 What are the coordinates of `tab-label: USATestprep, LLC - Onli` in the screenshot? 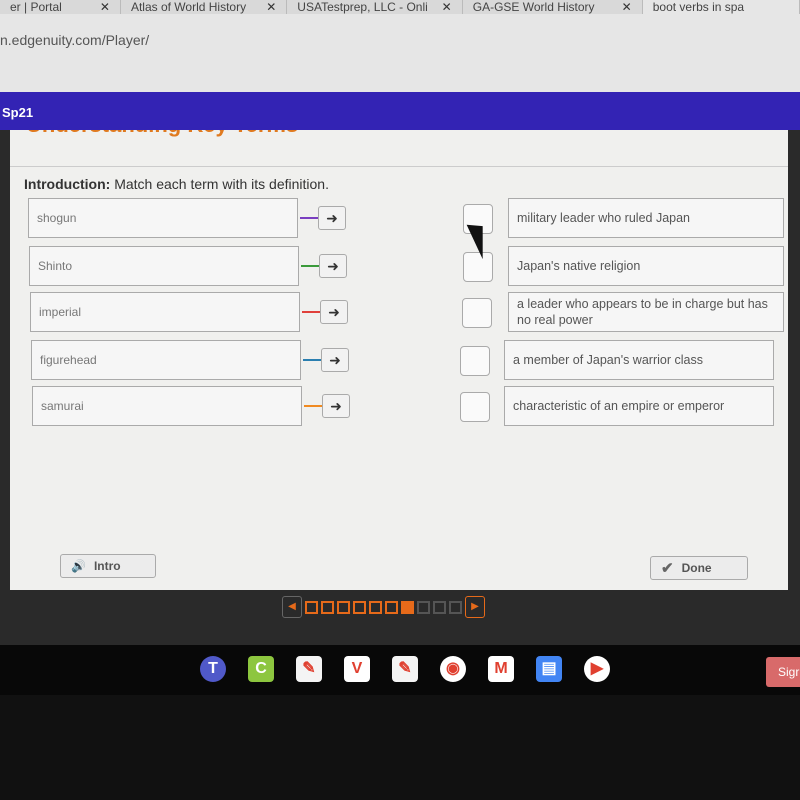 It's located at (362, 7).